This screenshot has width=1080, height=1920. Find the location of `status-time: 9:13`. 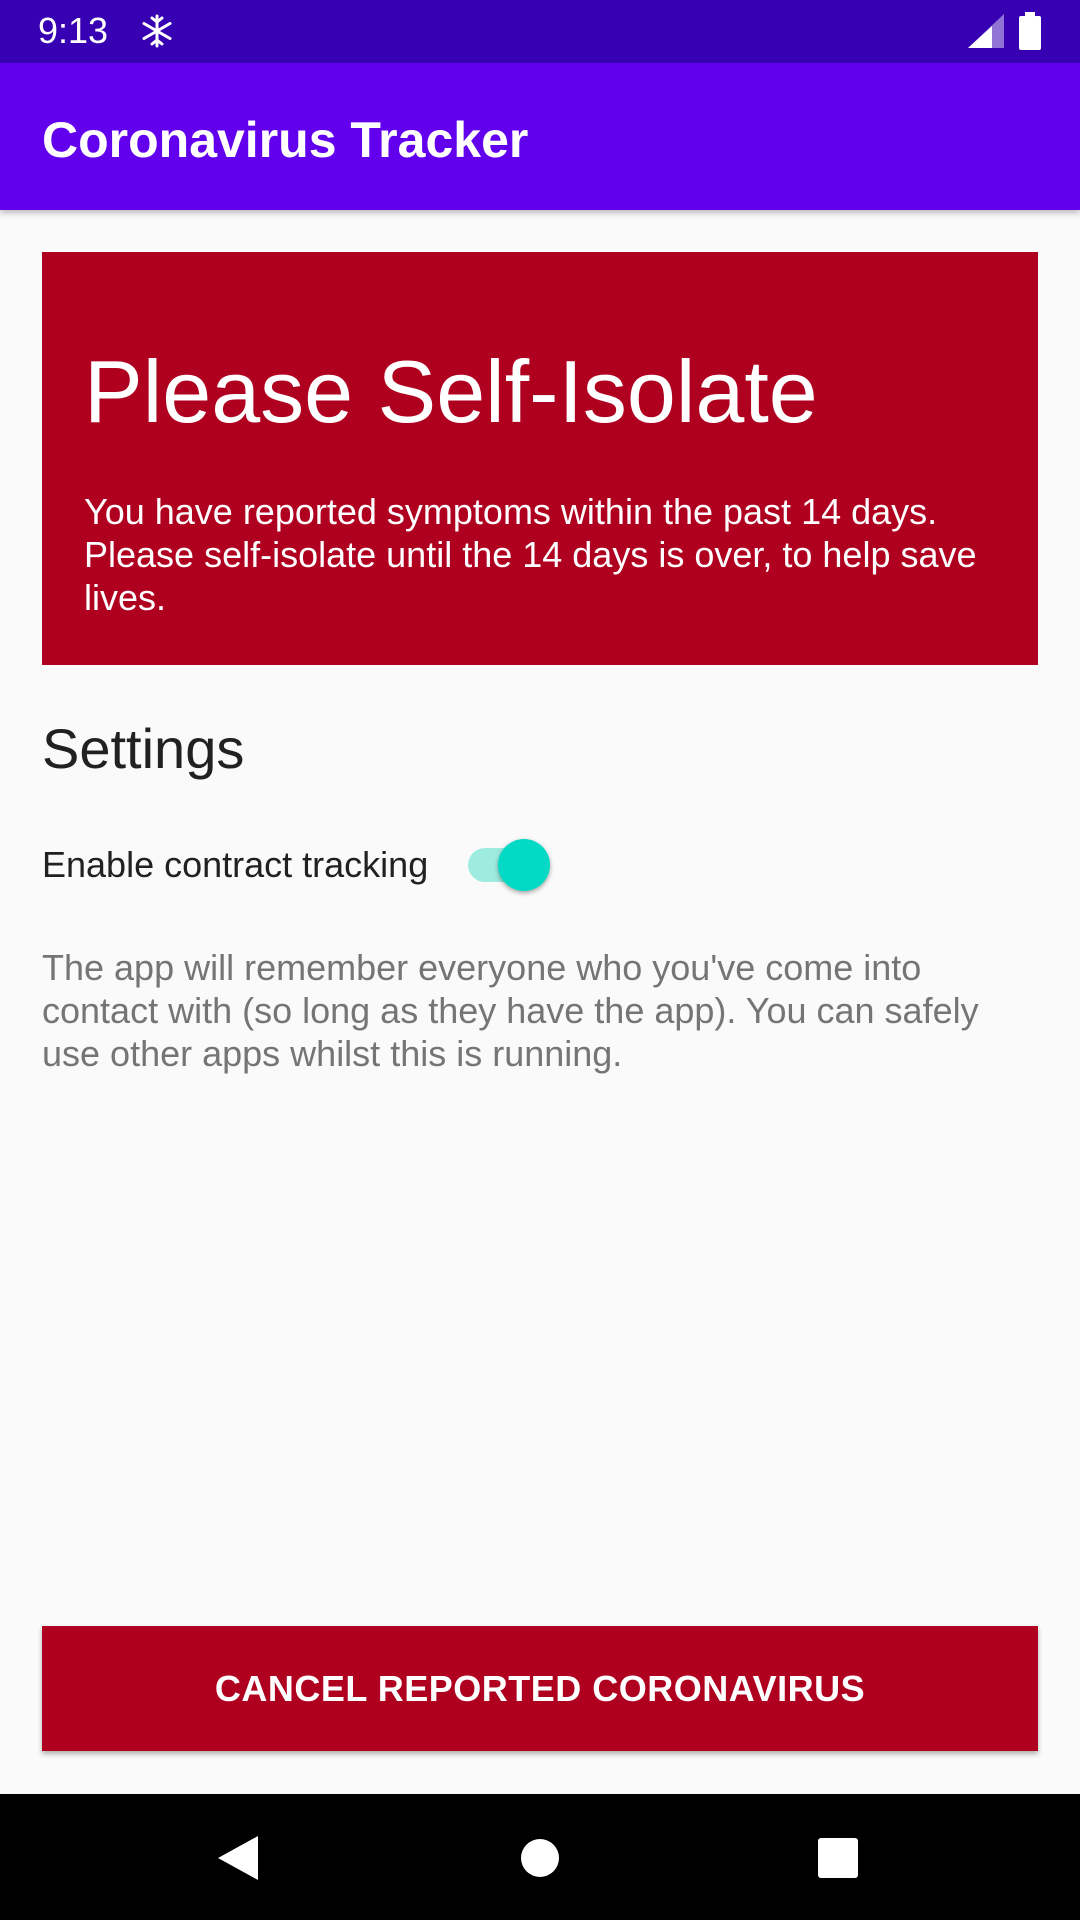

status-time: 9:13 is located at coordinates (73, 30).